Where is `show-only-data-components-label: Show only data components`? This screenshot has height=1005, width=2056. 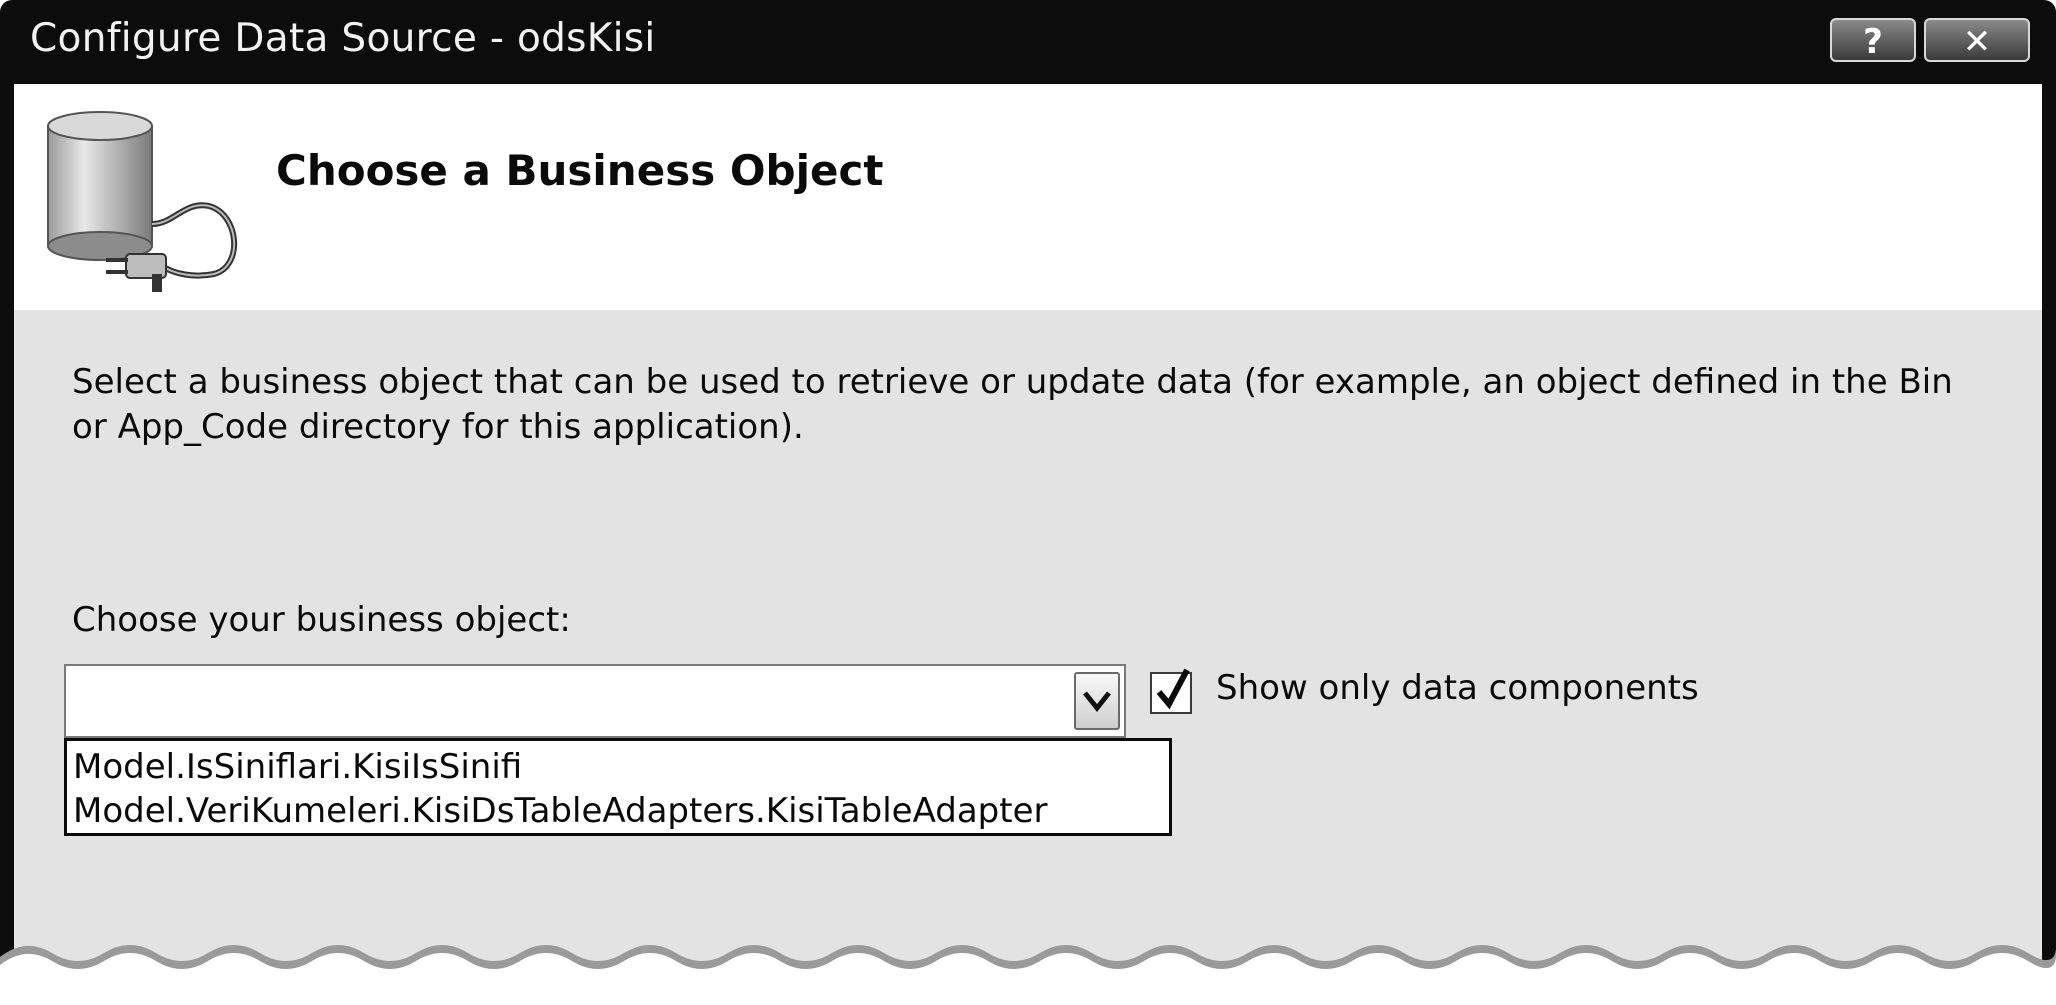
show-only-data-components-label: Show only data components is located at coordinates (1457, 688).